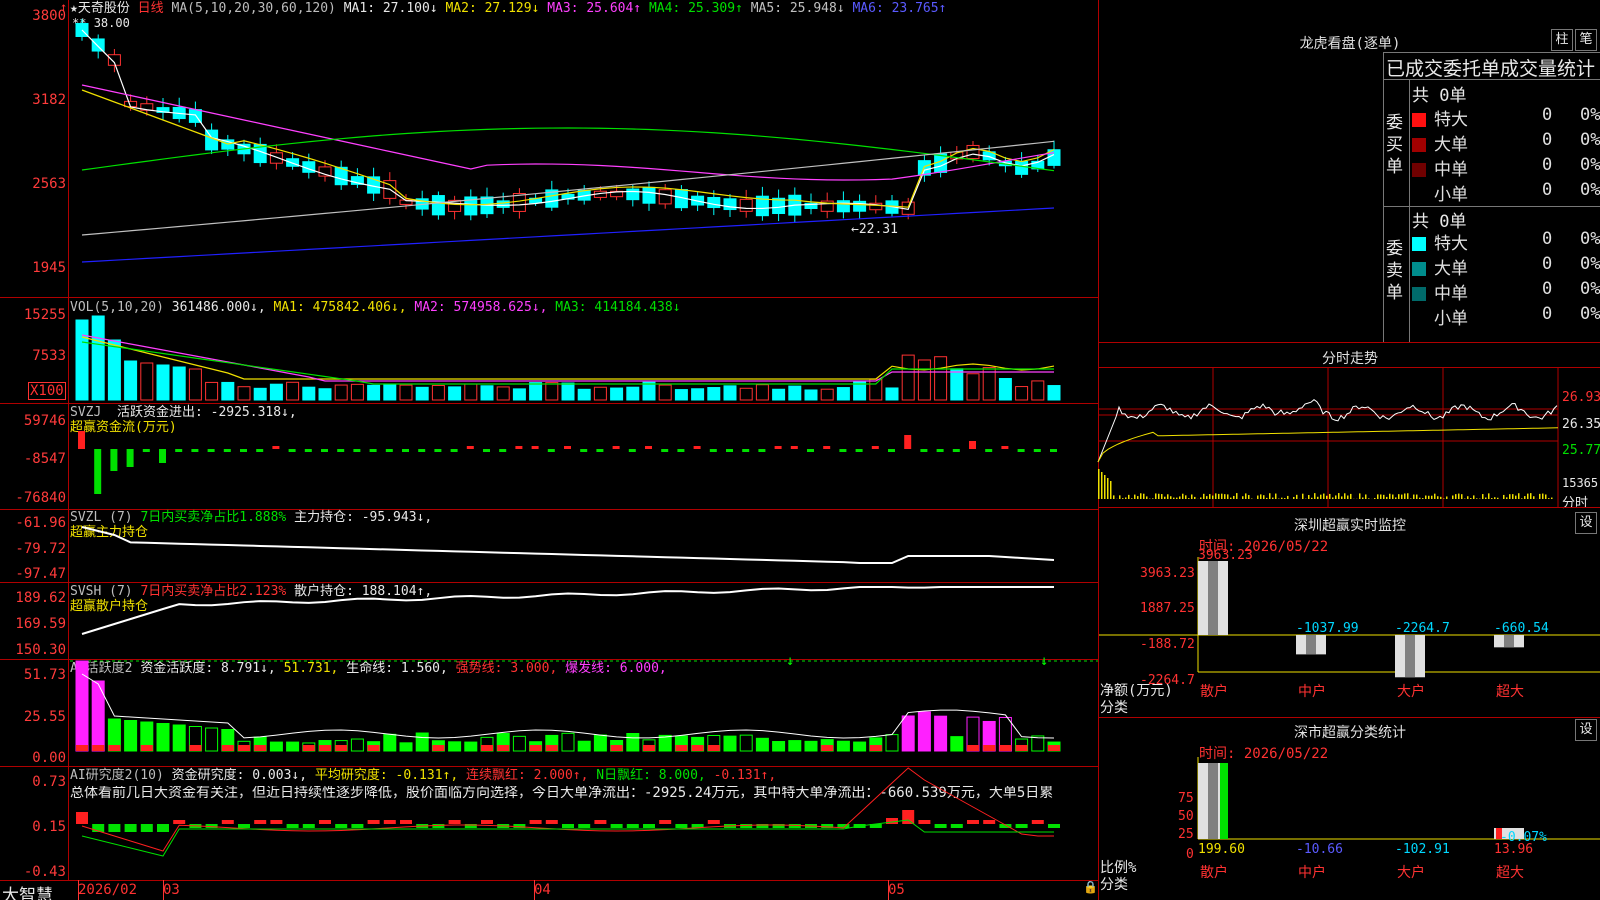  What do you see at coordinates (1114, 708) in the screenshot?
I see `x-axis-title: 分类` at bounding box center [1114, 708].